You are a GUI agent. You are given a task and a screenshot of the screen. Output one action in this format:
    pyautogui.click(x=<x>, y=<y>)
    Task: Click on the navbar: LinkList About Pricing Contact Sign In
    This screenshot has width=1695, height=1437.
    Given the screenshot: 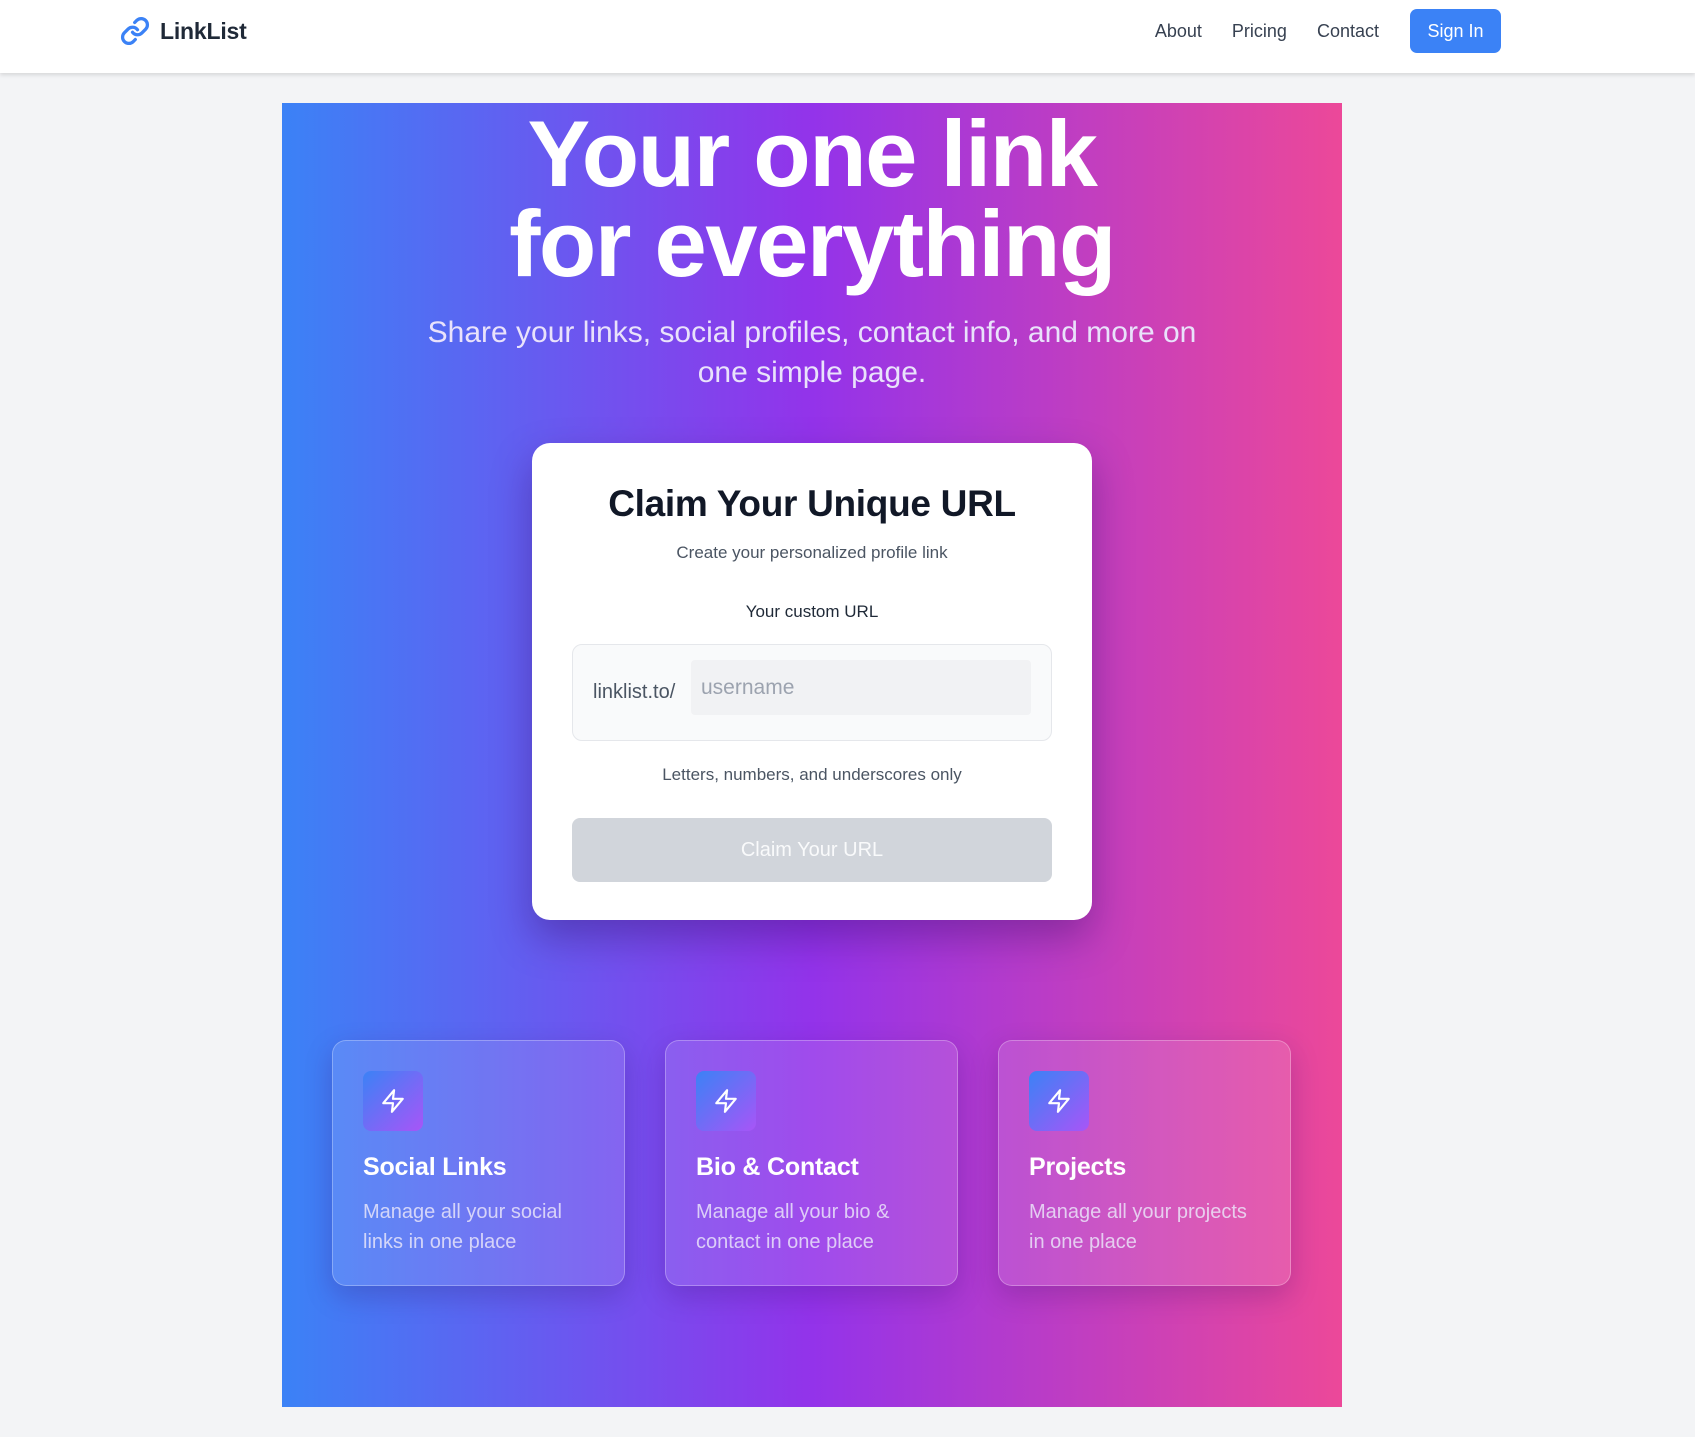 What is the action you would take?
    pyautogui.click(x=847, y=36)
    